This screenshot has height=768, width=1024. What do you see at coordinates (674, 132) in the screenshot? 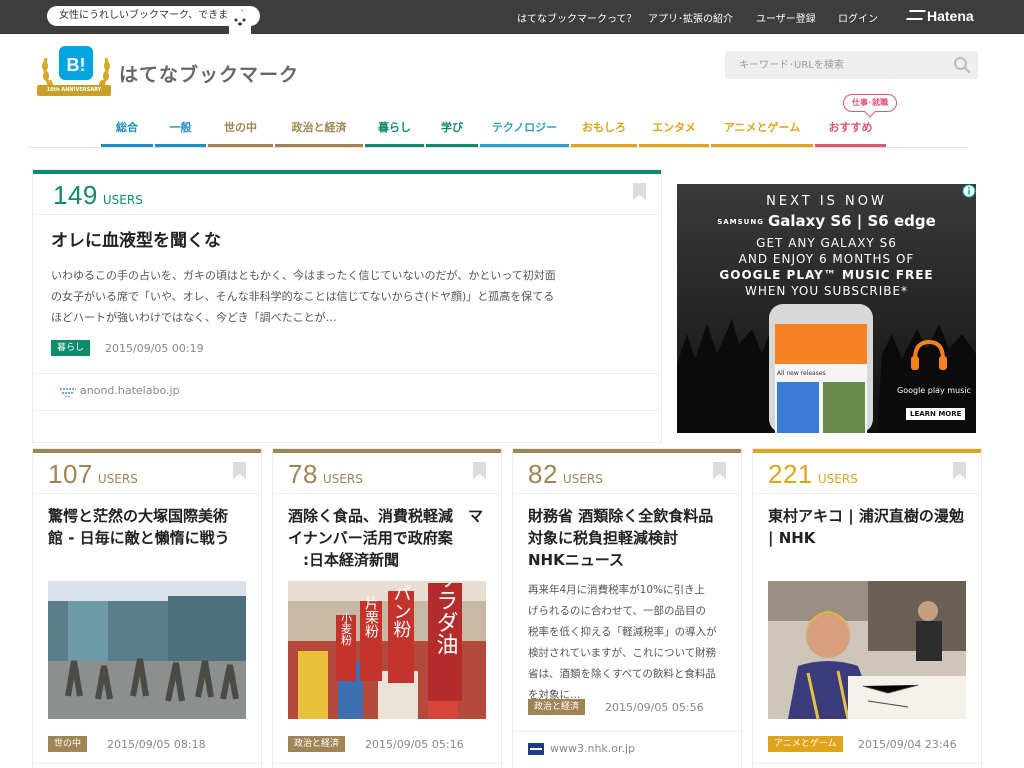
I see `tab-entertainment: エンタメ` at bounding box center [674, 132].